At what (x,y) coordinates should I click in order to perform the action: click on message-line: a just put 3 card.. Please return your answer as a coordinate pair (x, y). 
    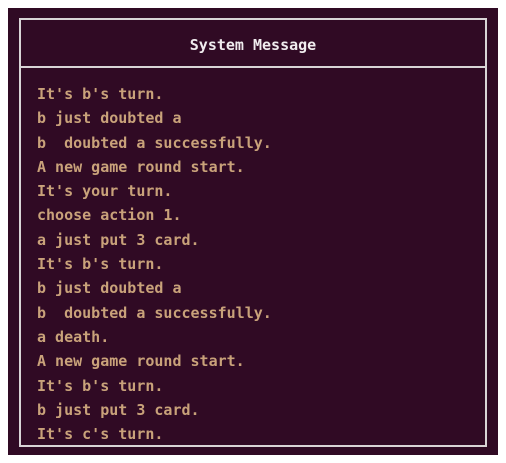
    Looking at the image, I should click on (118, 239).